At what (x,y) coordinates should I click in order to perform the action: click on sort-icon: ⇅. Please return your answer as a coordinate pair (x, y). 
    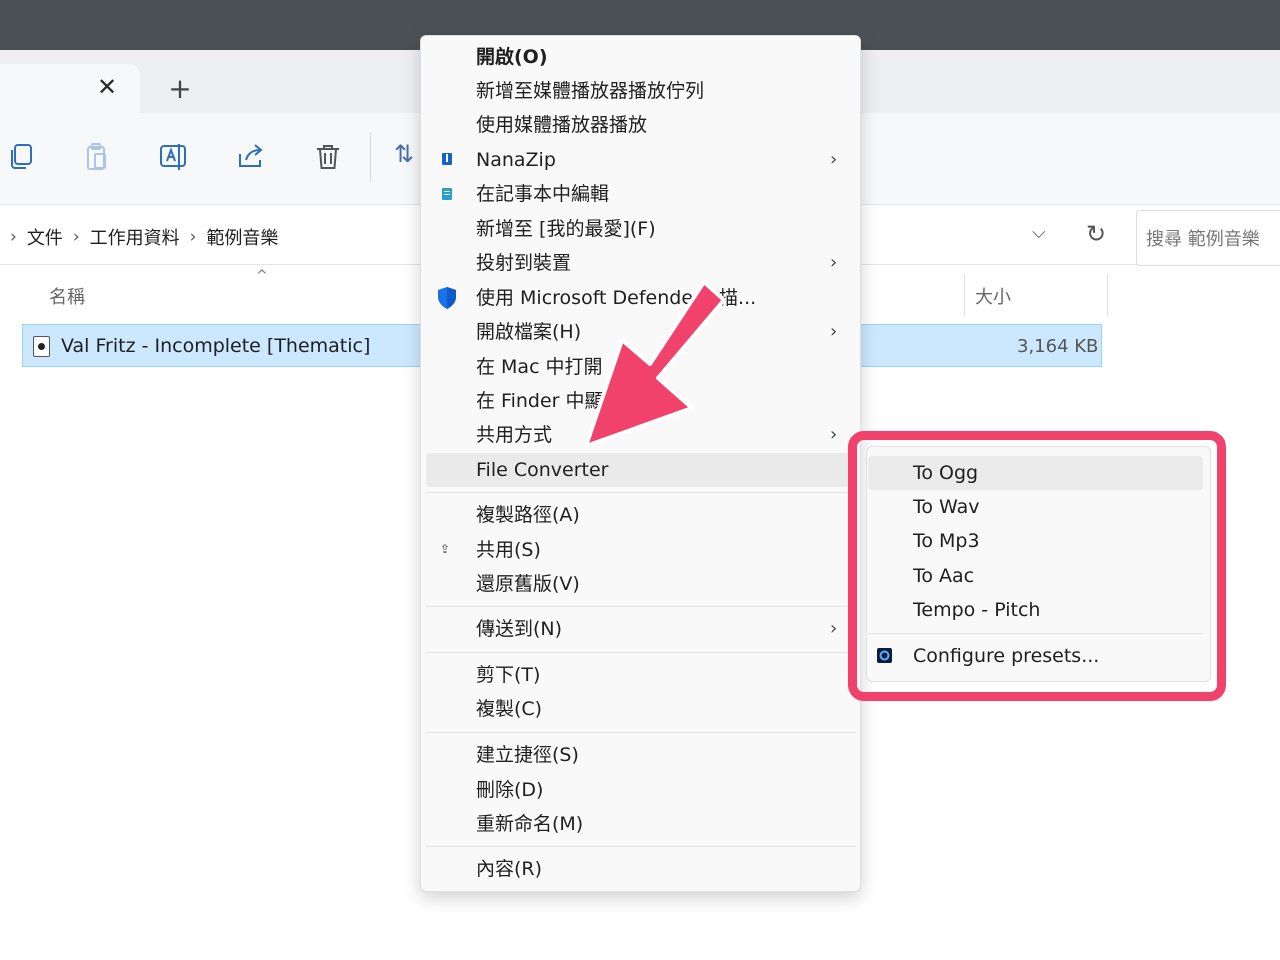
    Looking at the image, I should click on (404, 154).